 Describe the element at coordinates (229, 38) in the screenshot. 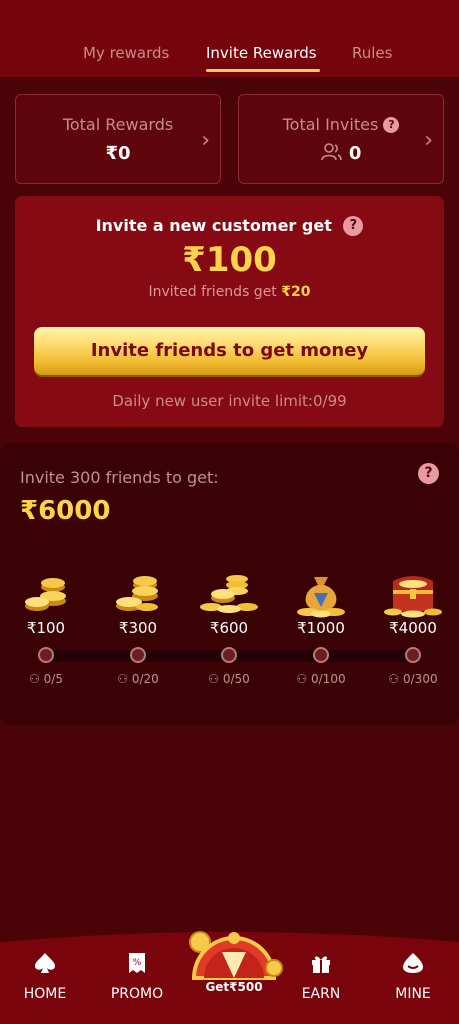

I see `header: My rewards Invite Rewards Rules` at that location.